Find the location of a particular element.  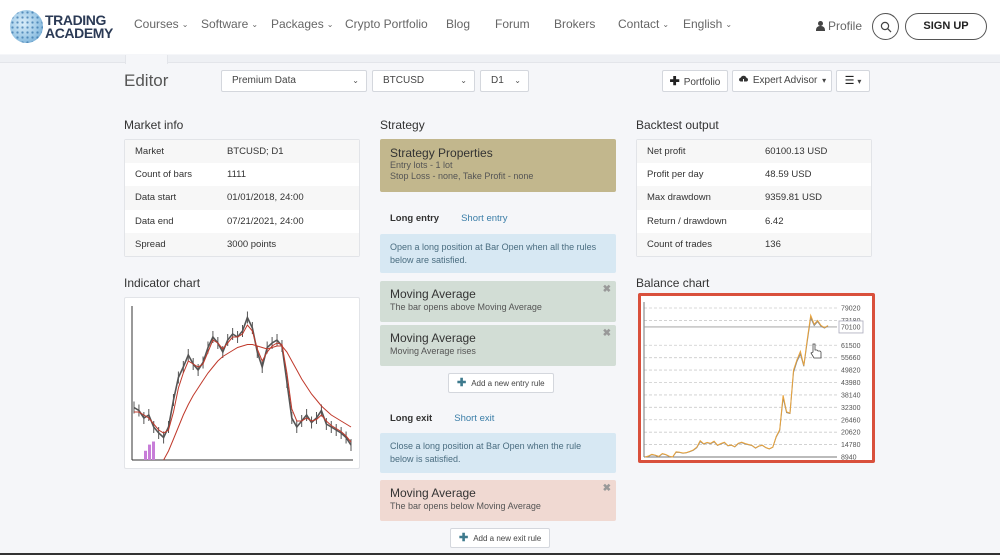

row-key: Net profit is located at coordinates (666, 152).